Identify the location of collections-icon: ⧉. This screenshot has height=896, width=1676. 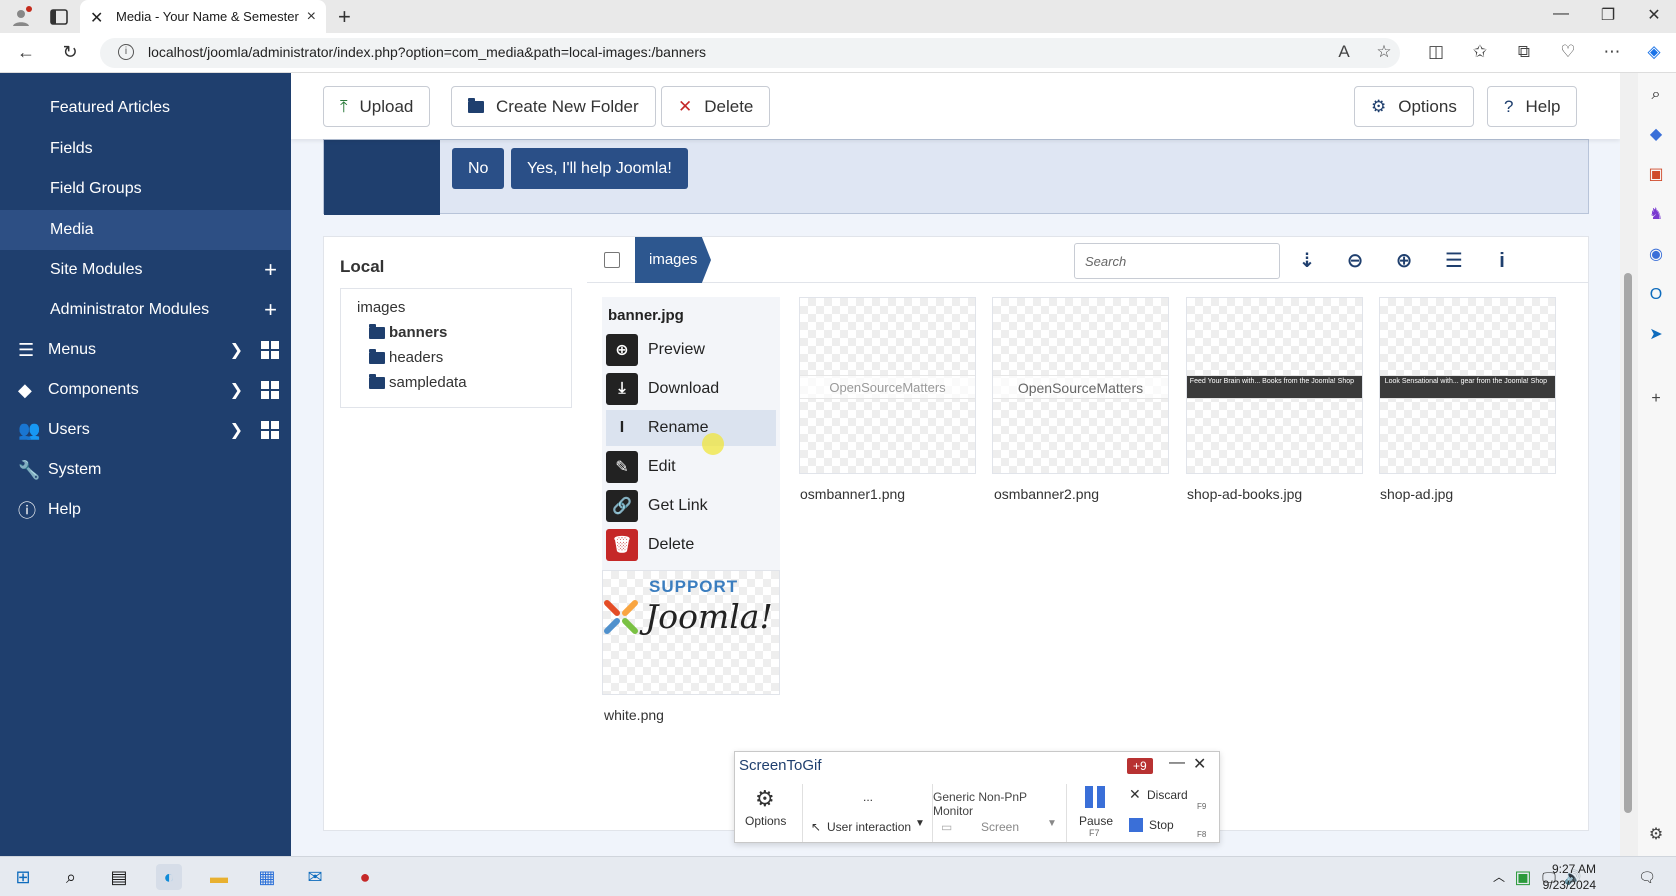
(1524, 52).